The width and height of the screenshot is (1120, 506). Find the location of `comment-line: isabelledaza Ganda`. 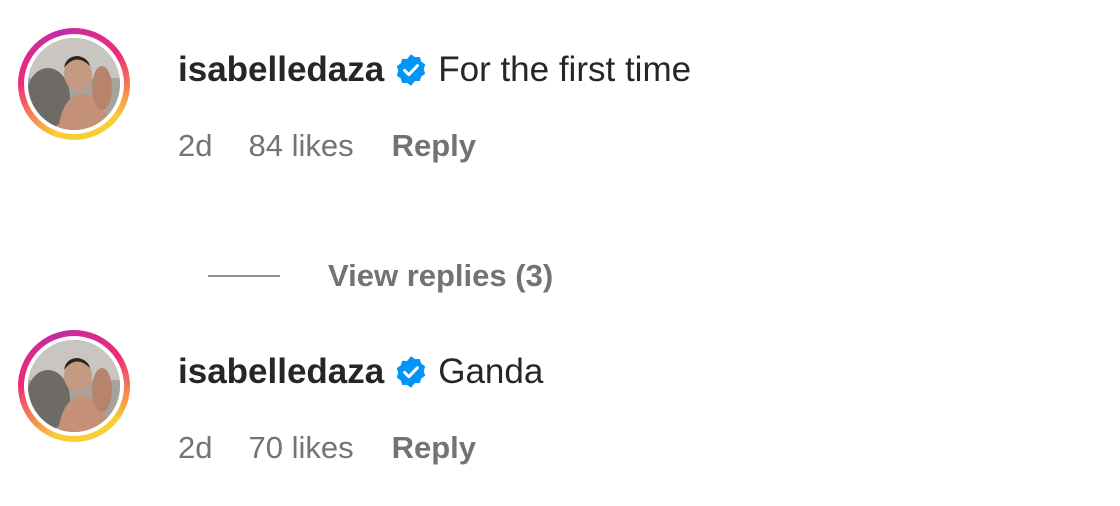

comment-line: isabelledaza Ganda is located at coordinates (360, 372).